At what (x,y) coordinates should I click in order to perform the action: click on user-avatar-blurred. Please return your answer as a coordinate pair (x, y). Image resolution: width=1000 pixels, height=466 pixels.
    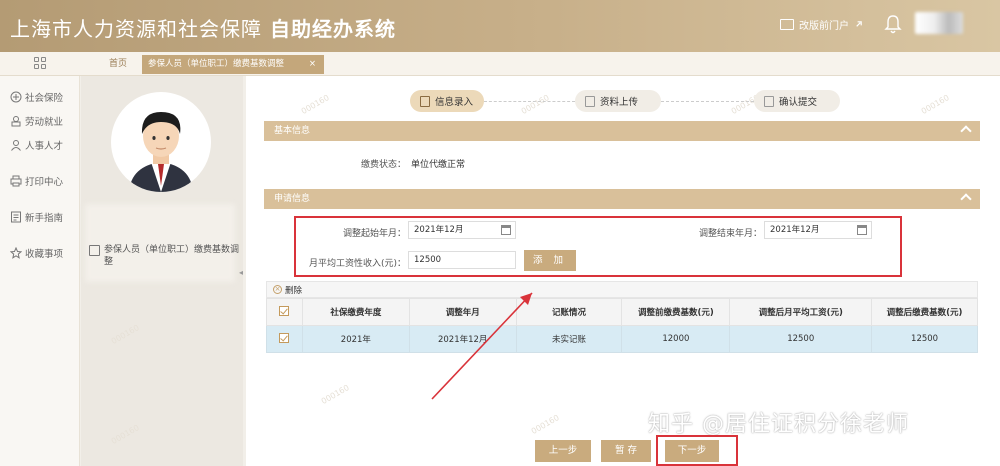
    Looking at the image, I should click on (939, 23).